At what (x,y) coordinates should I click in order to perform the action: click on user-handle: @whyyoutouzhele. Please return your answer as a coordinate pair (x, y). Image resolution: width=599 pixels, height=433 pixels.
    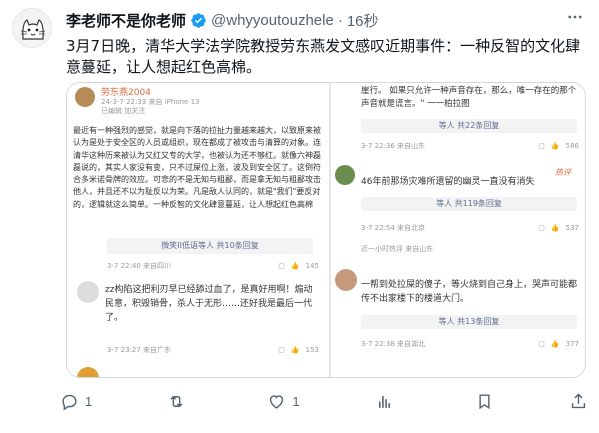
    Looking at the image, I should click on (272, 20).